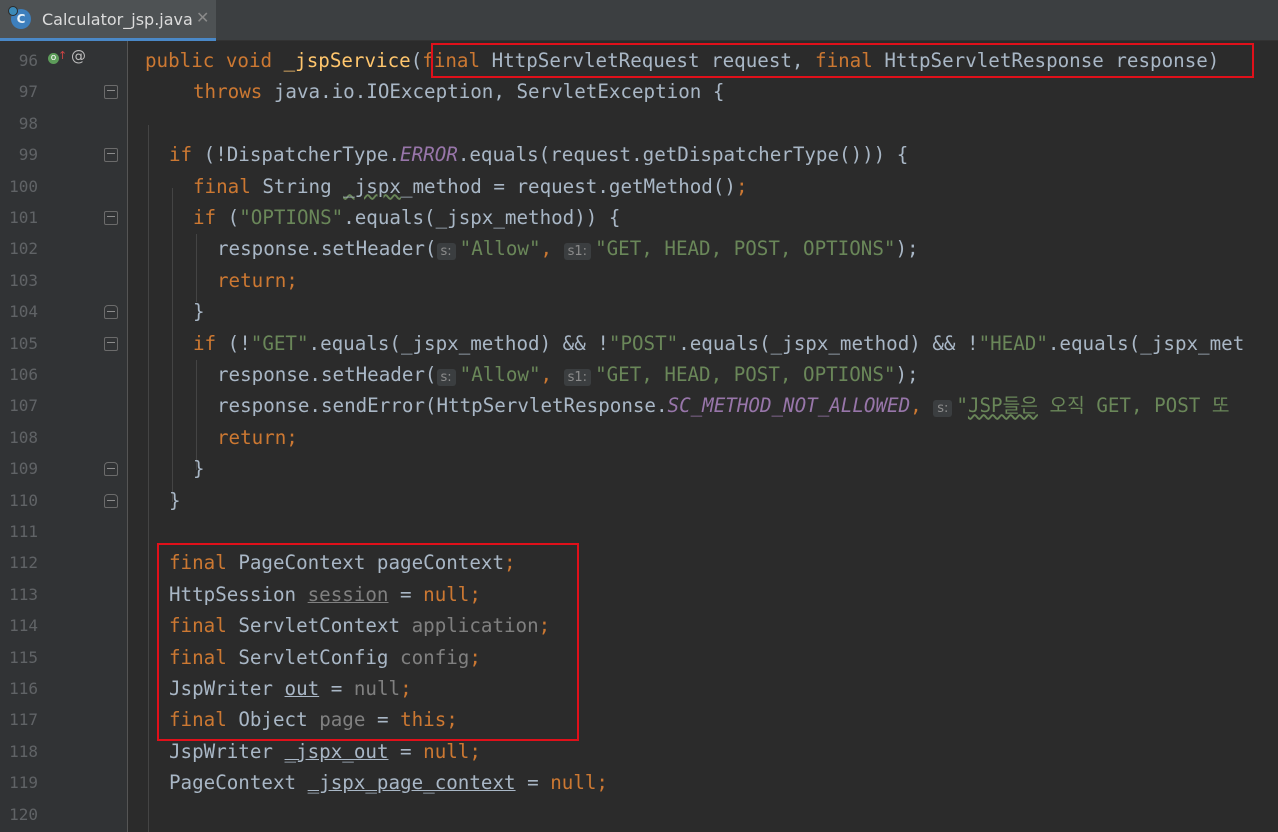  Describe the element at coordinates (23, 312) in the screenshot. I see `line-number: 104` at that location.